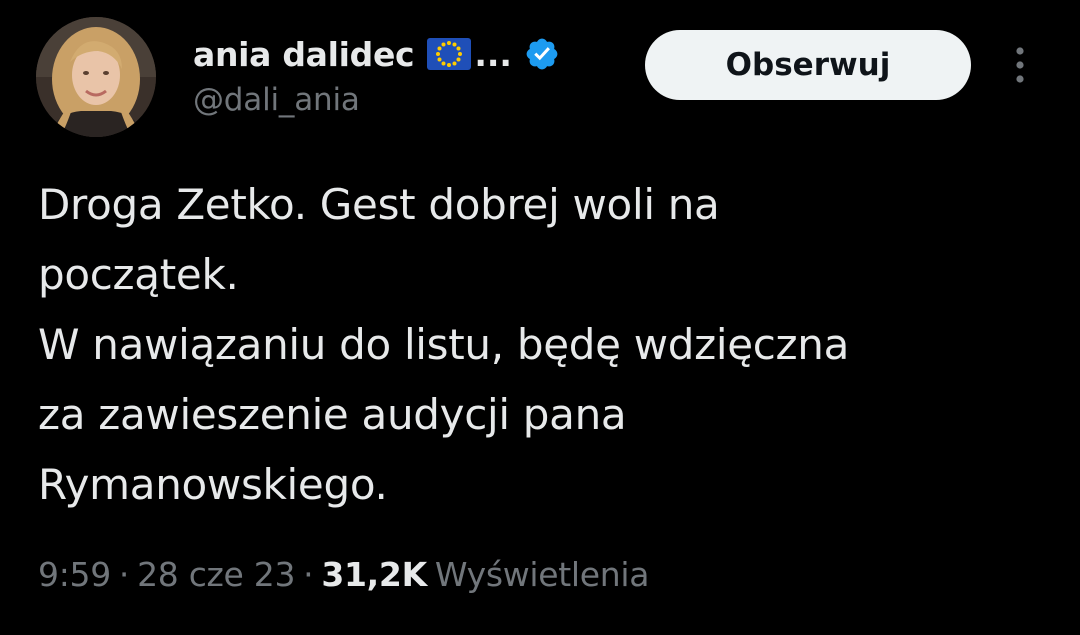 This screenshot has height=635, width=1080. Describe the element at coordinates (449, 54) in the screenshot. I see `eu-flag-icon` at that location.